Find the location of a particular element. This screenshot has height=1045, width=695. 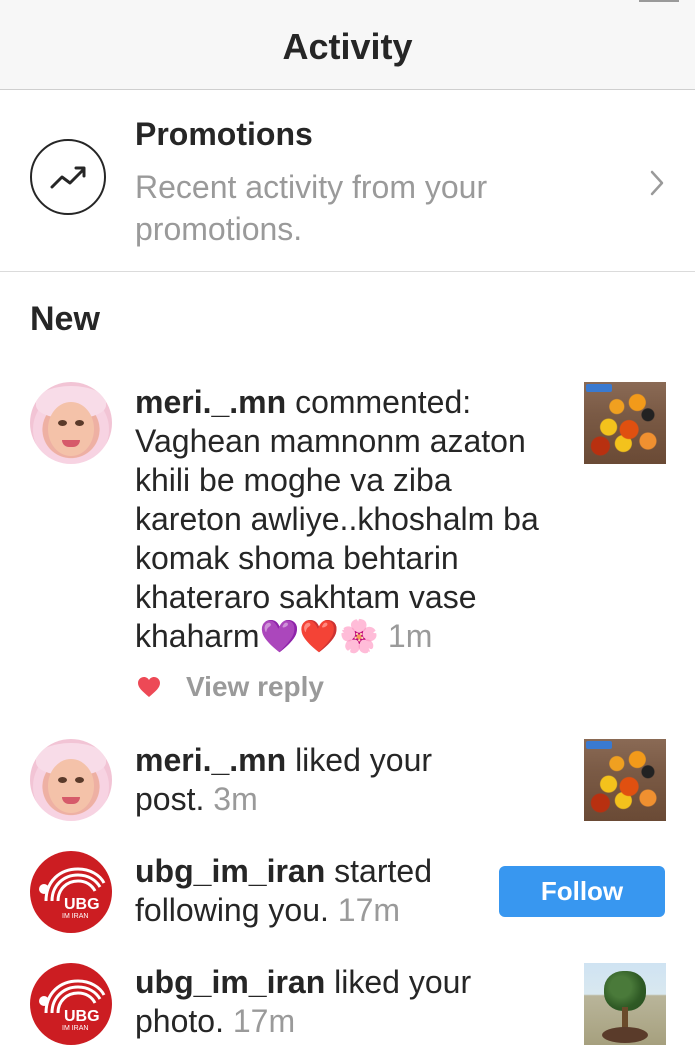

view-reply-link: View reply is located at coordinates (255, 687).